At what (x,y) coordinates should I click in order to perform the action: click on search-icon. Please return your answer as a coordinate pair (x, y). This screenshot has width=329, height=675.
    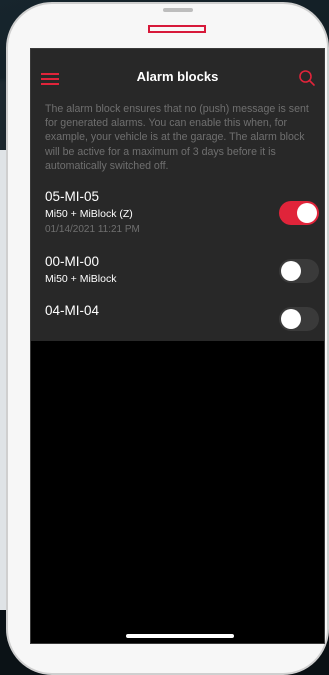
    Looking at the image, I should click on (307, 78).